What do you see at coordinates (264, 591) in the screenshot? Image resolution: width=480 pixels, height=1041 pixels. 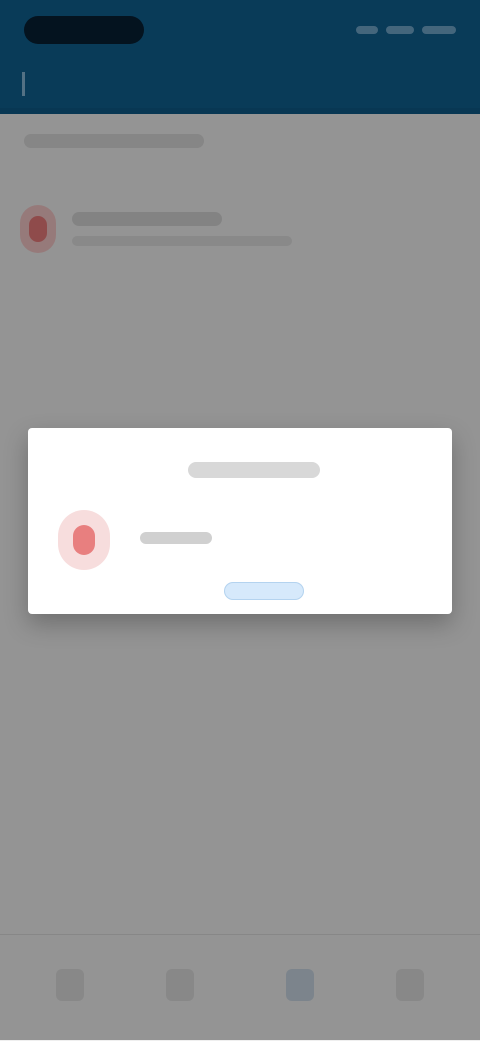 I see `dialog-ok-button` at bounding box center [264, 591].